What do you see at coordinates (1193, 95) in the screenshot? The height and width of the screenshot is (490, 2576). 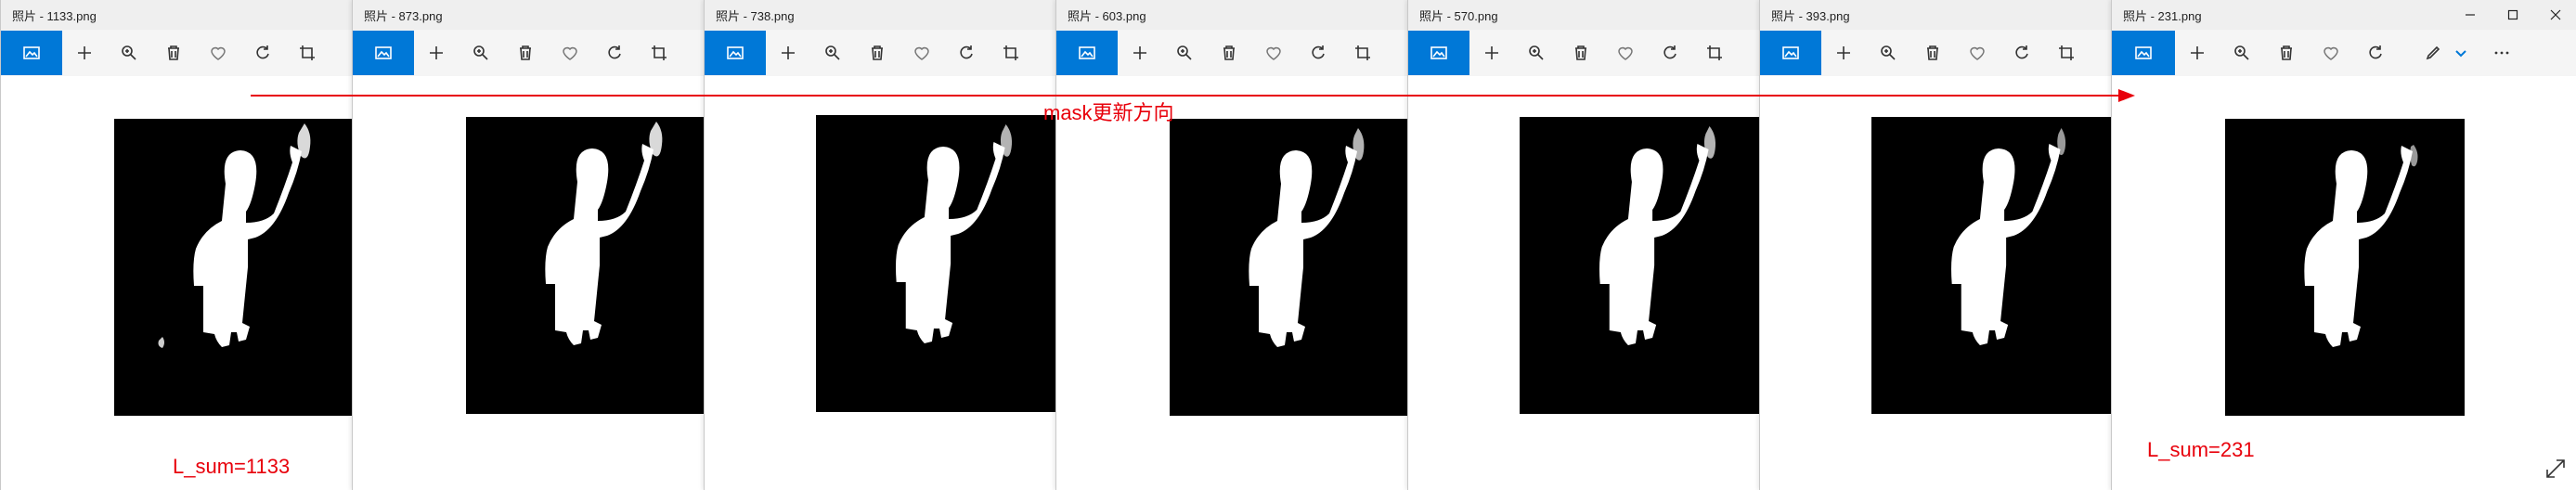 I see `mask-update-direction-arrow` at bounding box center [1193, 95].